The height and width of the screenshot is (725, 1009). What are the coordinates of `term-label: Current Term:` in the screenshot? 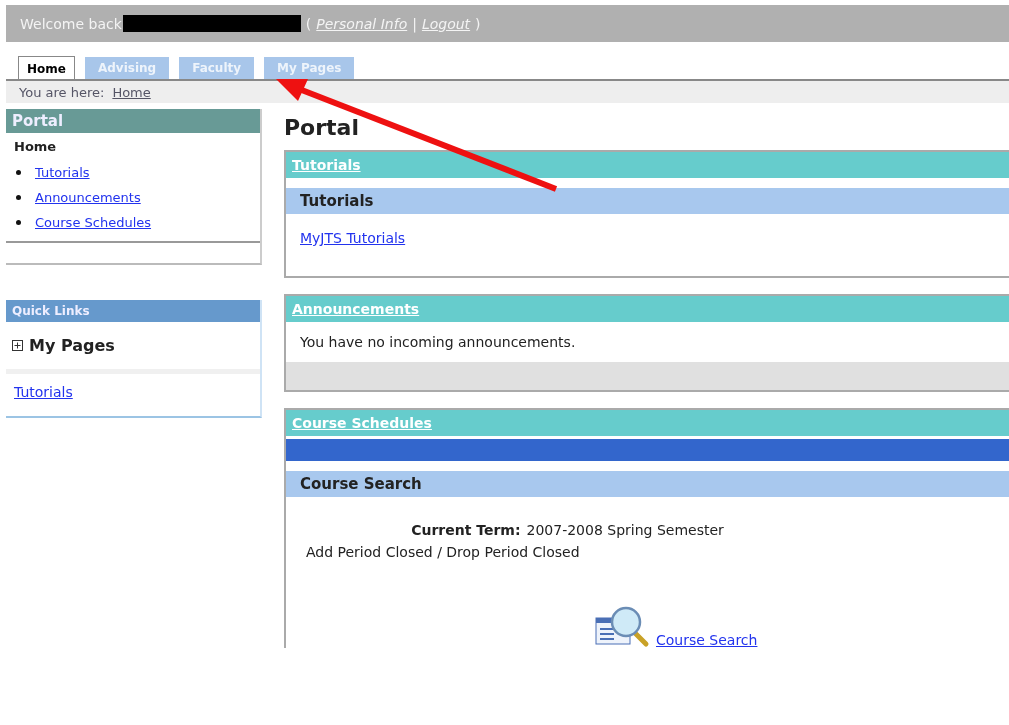 It's located at (466, 530).